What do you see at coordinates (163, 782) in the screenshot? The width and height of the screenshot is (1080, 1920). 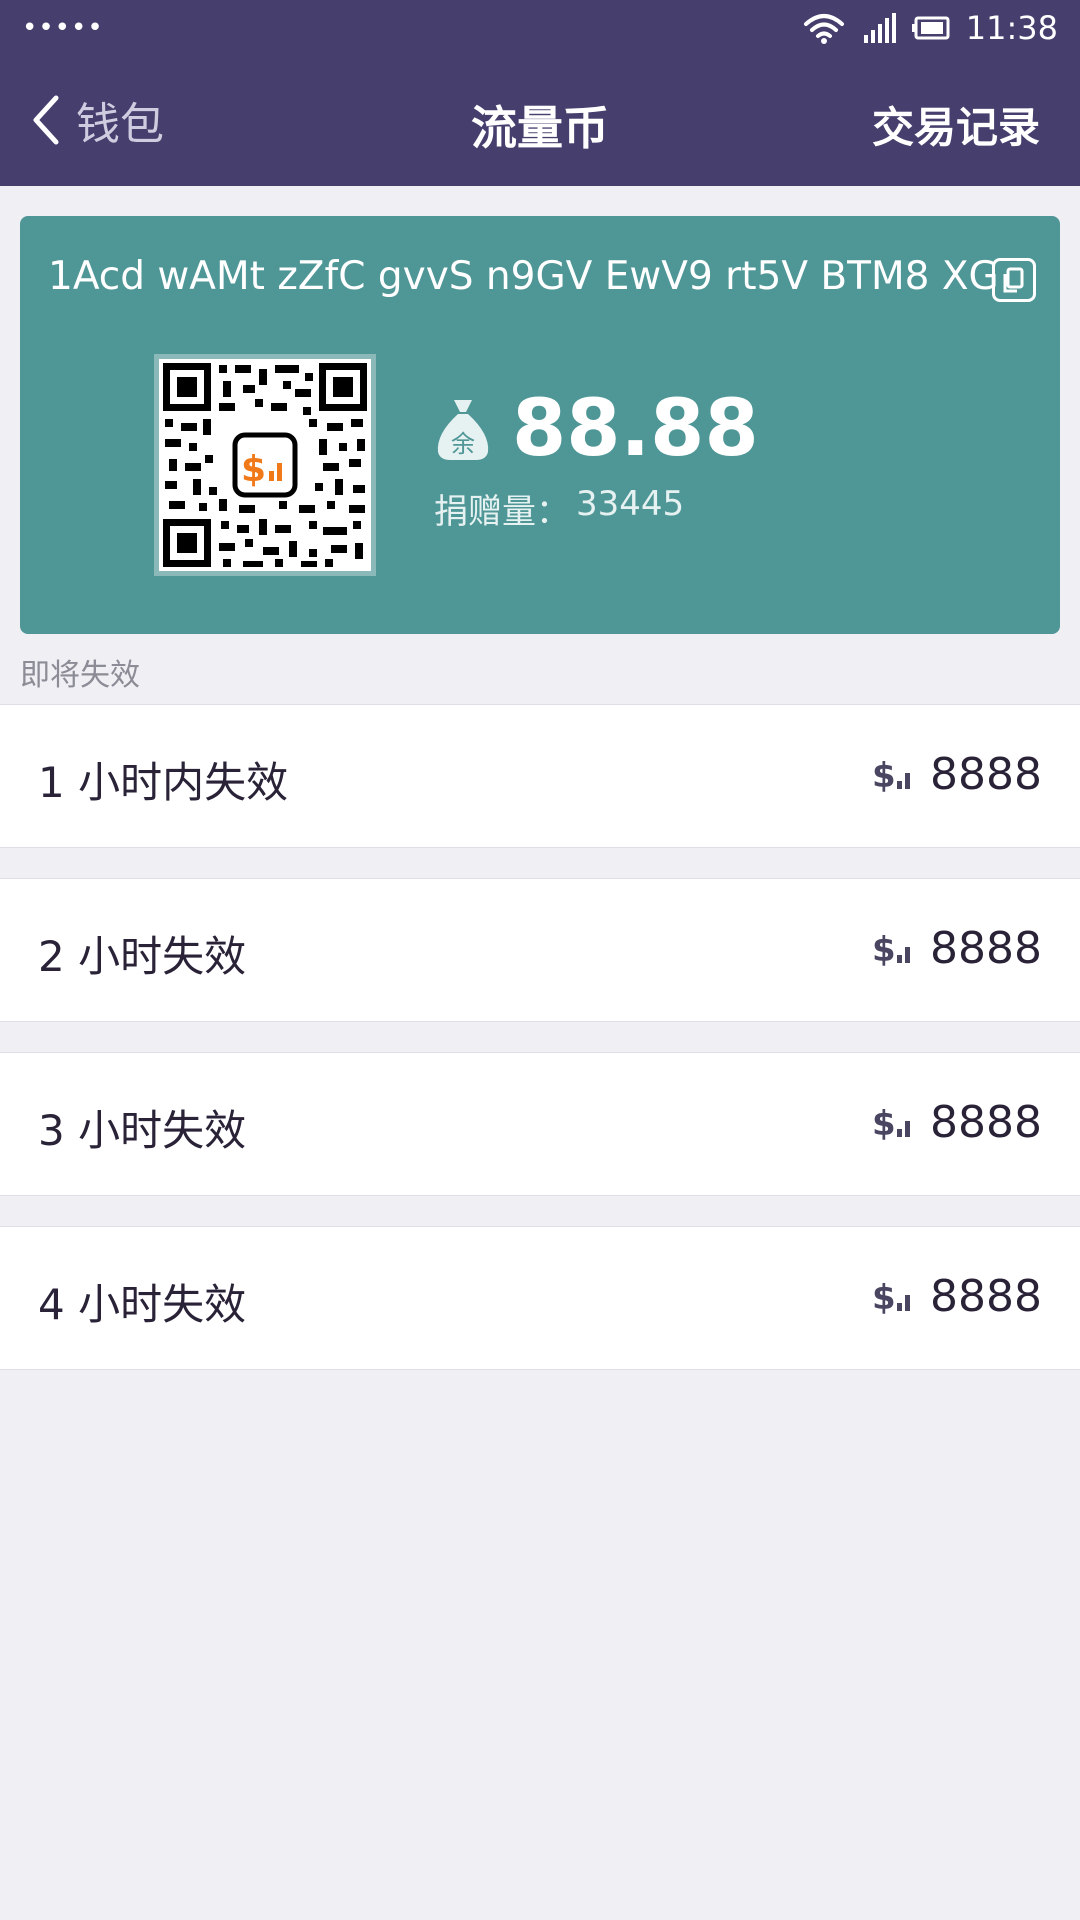 I see `expiry-label: 1 小时内失效` at bounding box center [163, 782].